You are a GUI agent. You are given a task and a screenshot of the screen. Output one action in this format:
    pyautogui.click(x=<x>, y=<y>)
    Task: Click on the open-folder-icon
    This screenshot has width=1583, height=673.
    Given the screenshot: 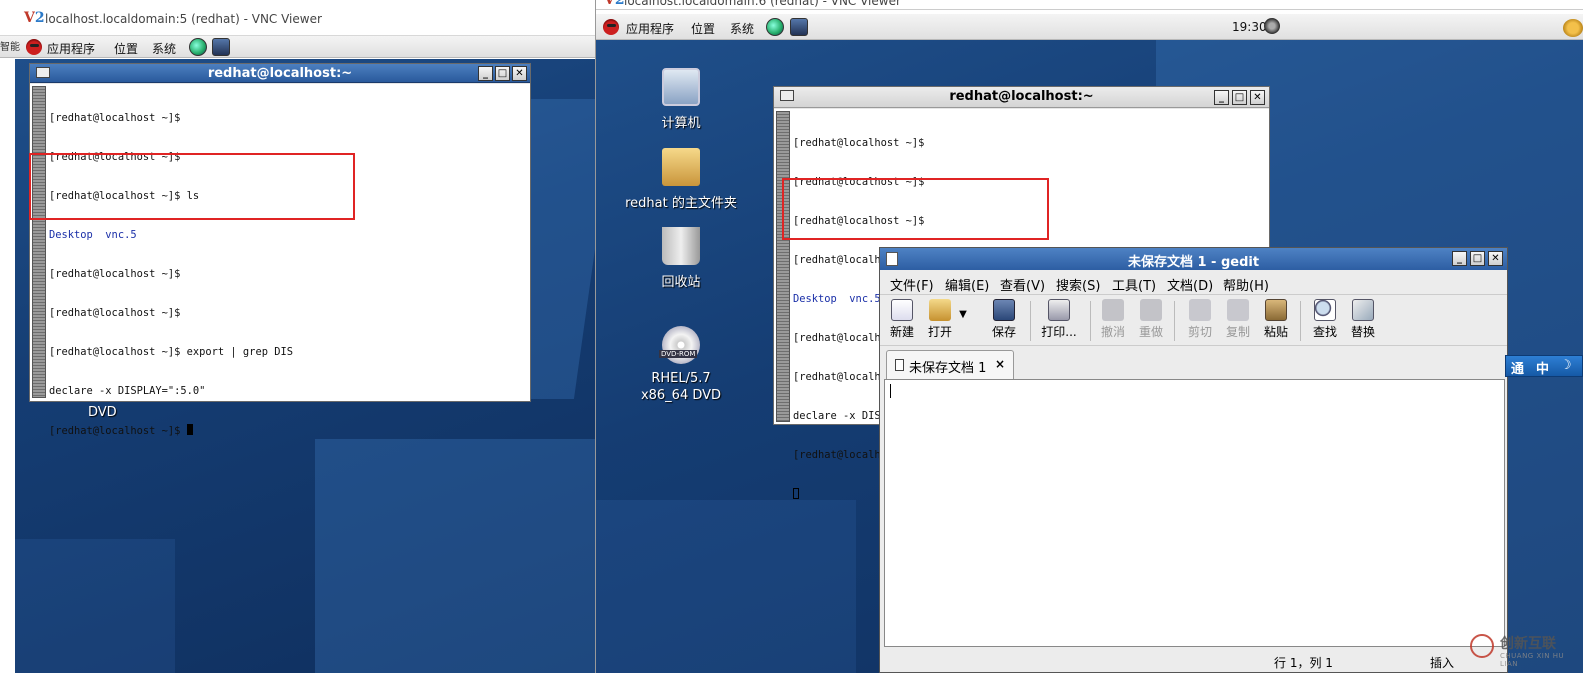 What is the action you would take?
    pyautogui.click(x=940, y=310)
    